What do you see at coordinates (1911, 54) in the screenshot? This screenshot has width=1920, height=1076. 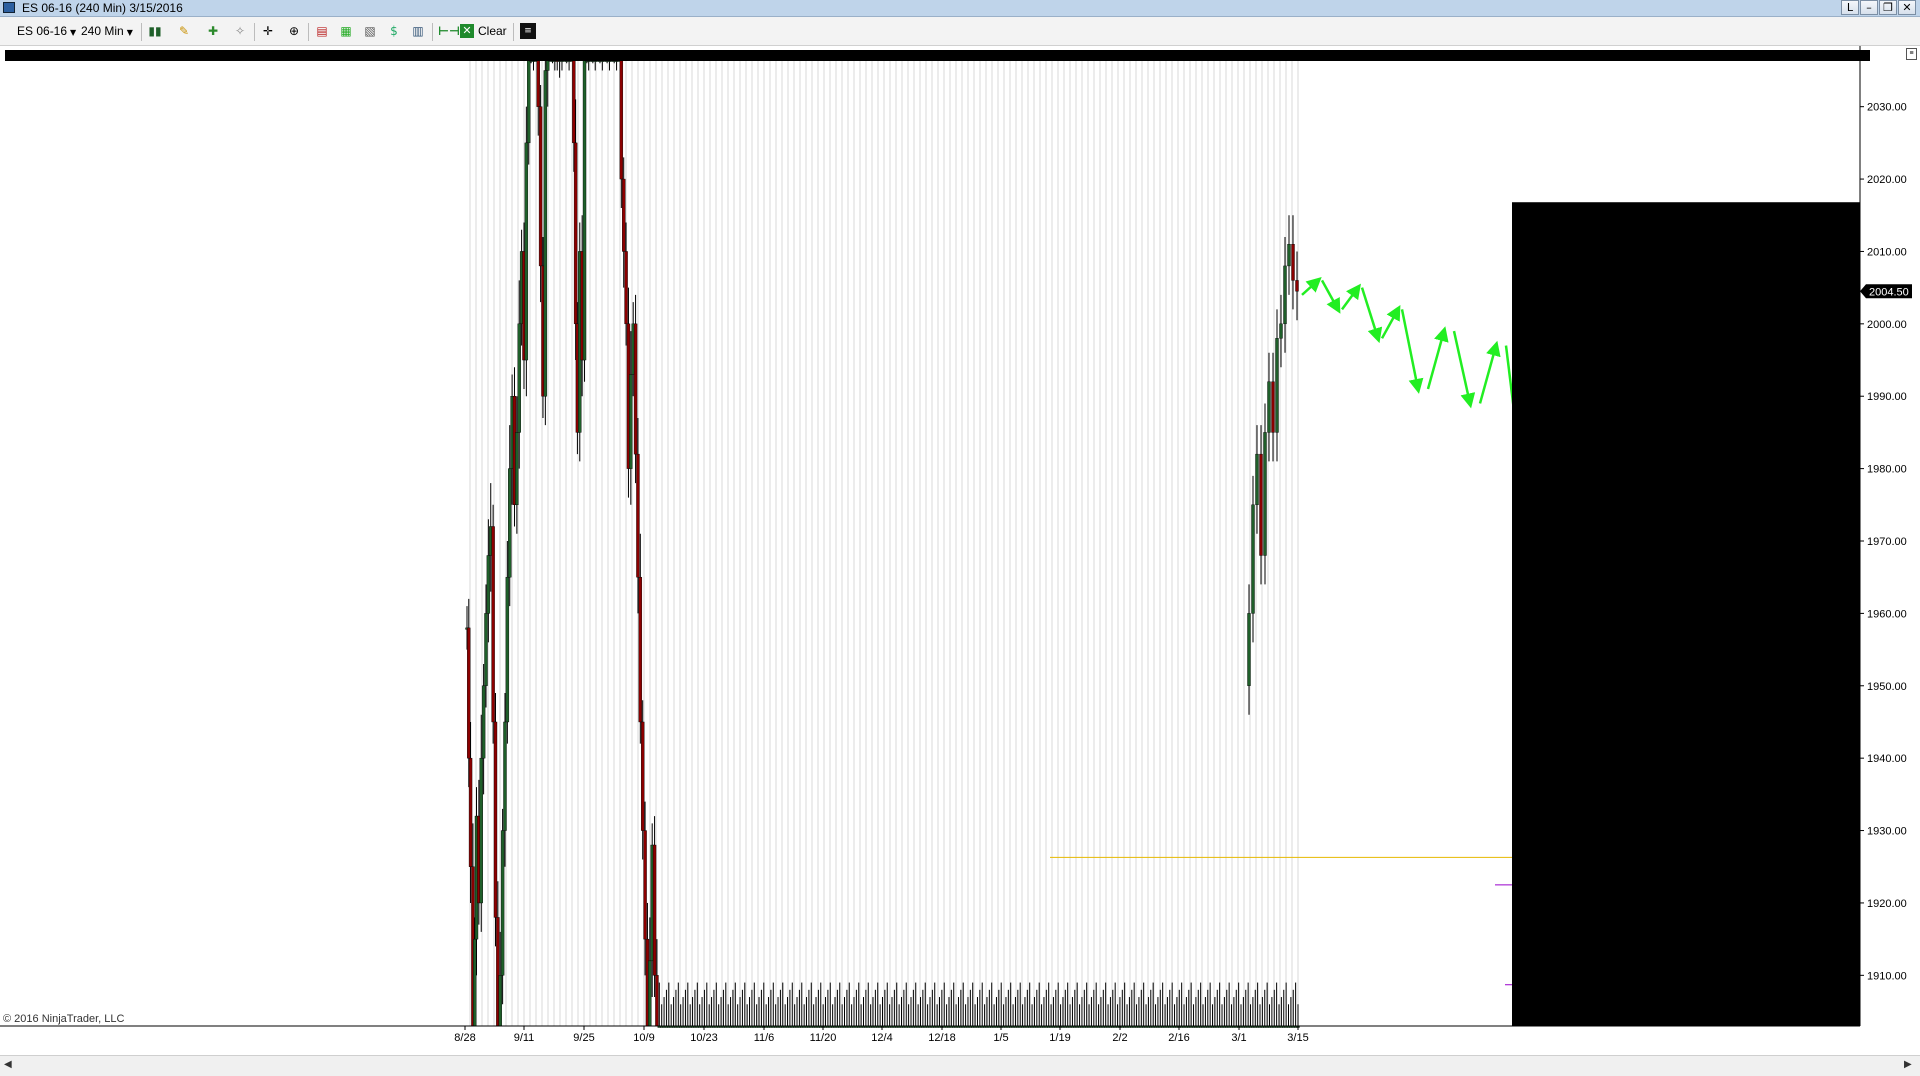 I see `chart-properties-icon: ≡` at bounding box center [1911, 54].